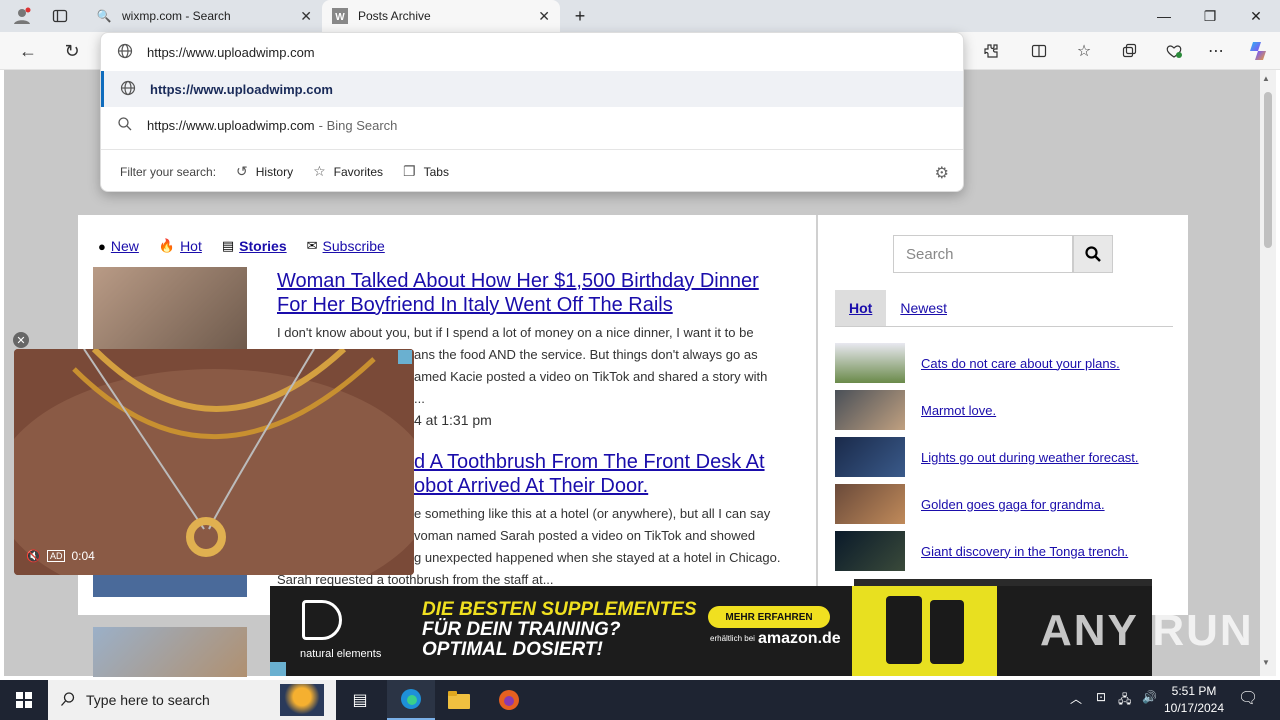 Image resolution: width=1280 pixels, height=720 pixels. I want to click on nav-new: ● New, so click(118, 246).